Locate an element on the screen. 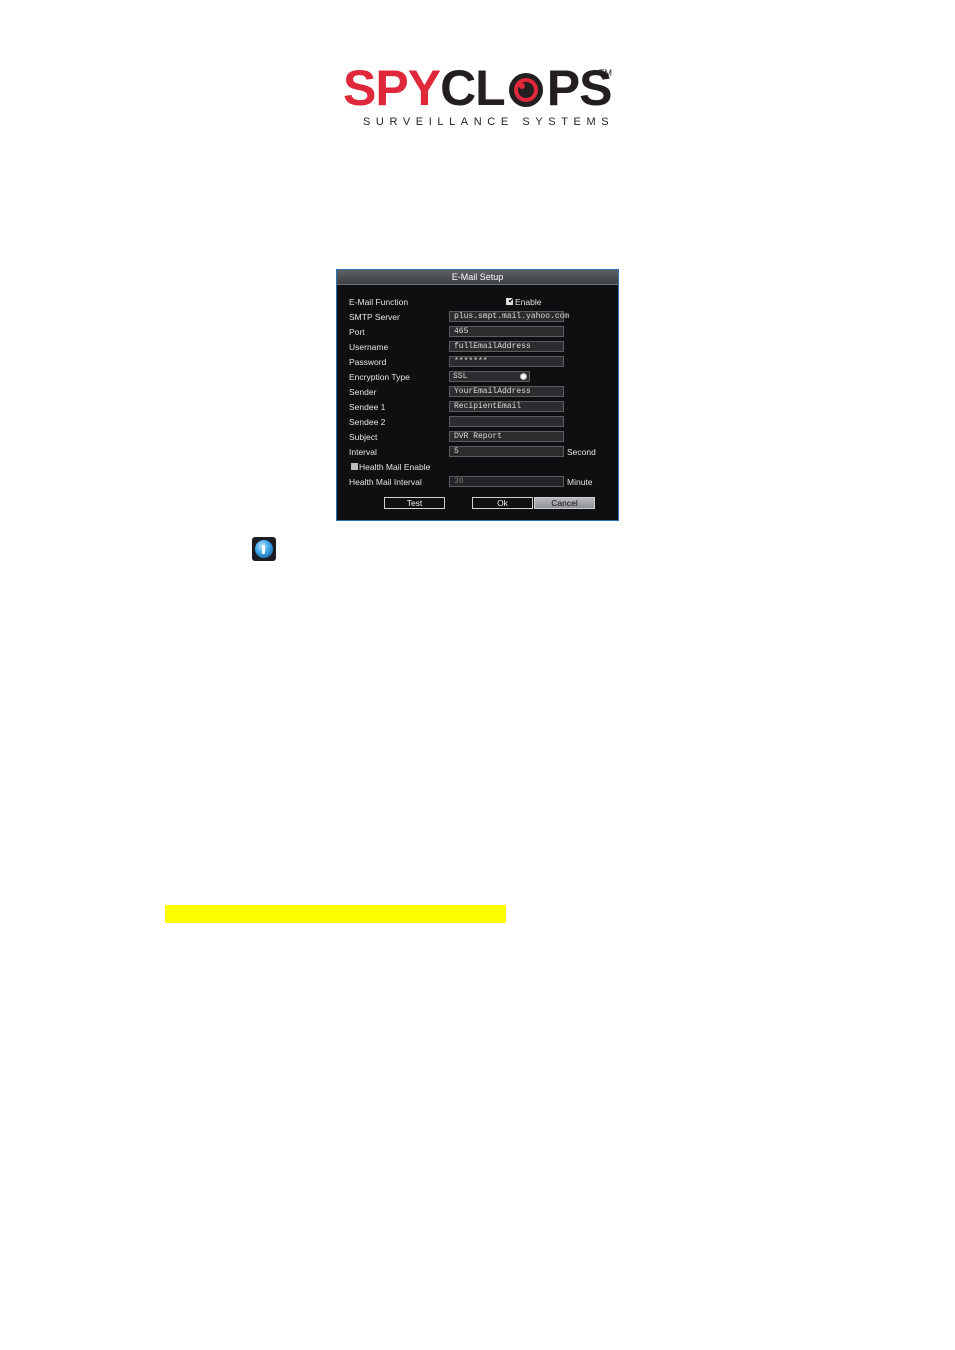 Image resolution: width=955 pixels, height=1350 pixels. encryption-type-select: SSL is located at coordinates (489, 376).